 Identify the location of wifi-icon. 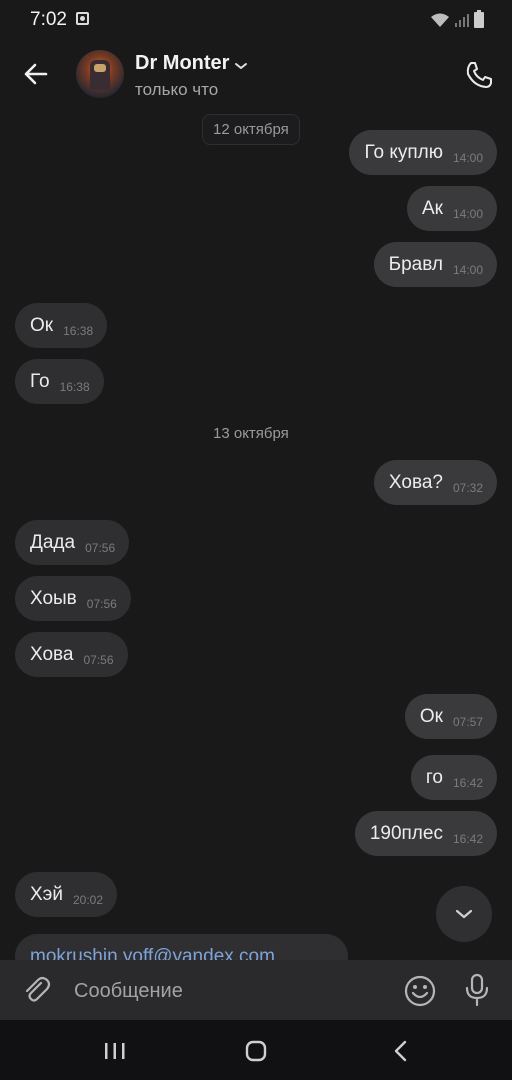
(440, 20).